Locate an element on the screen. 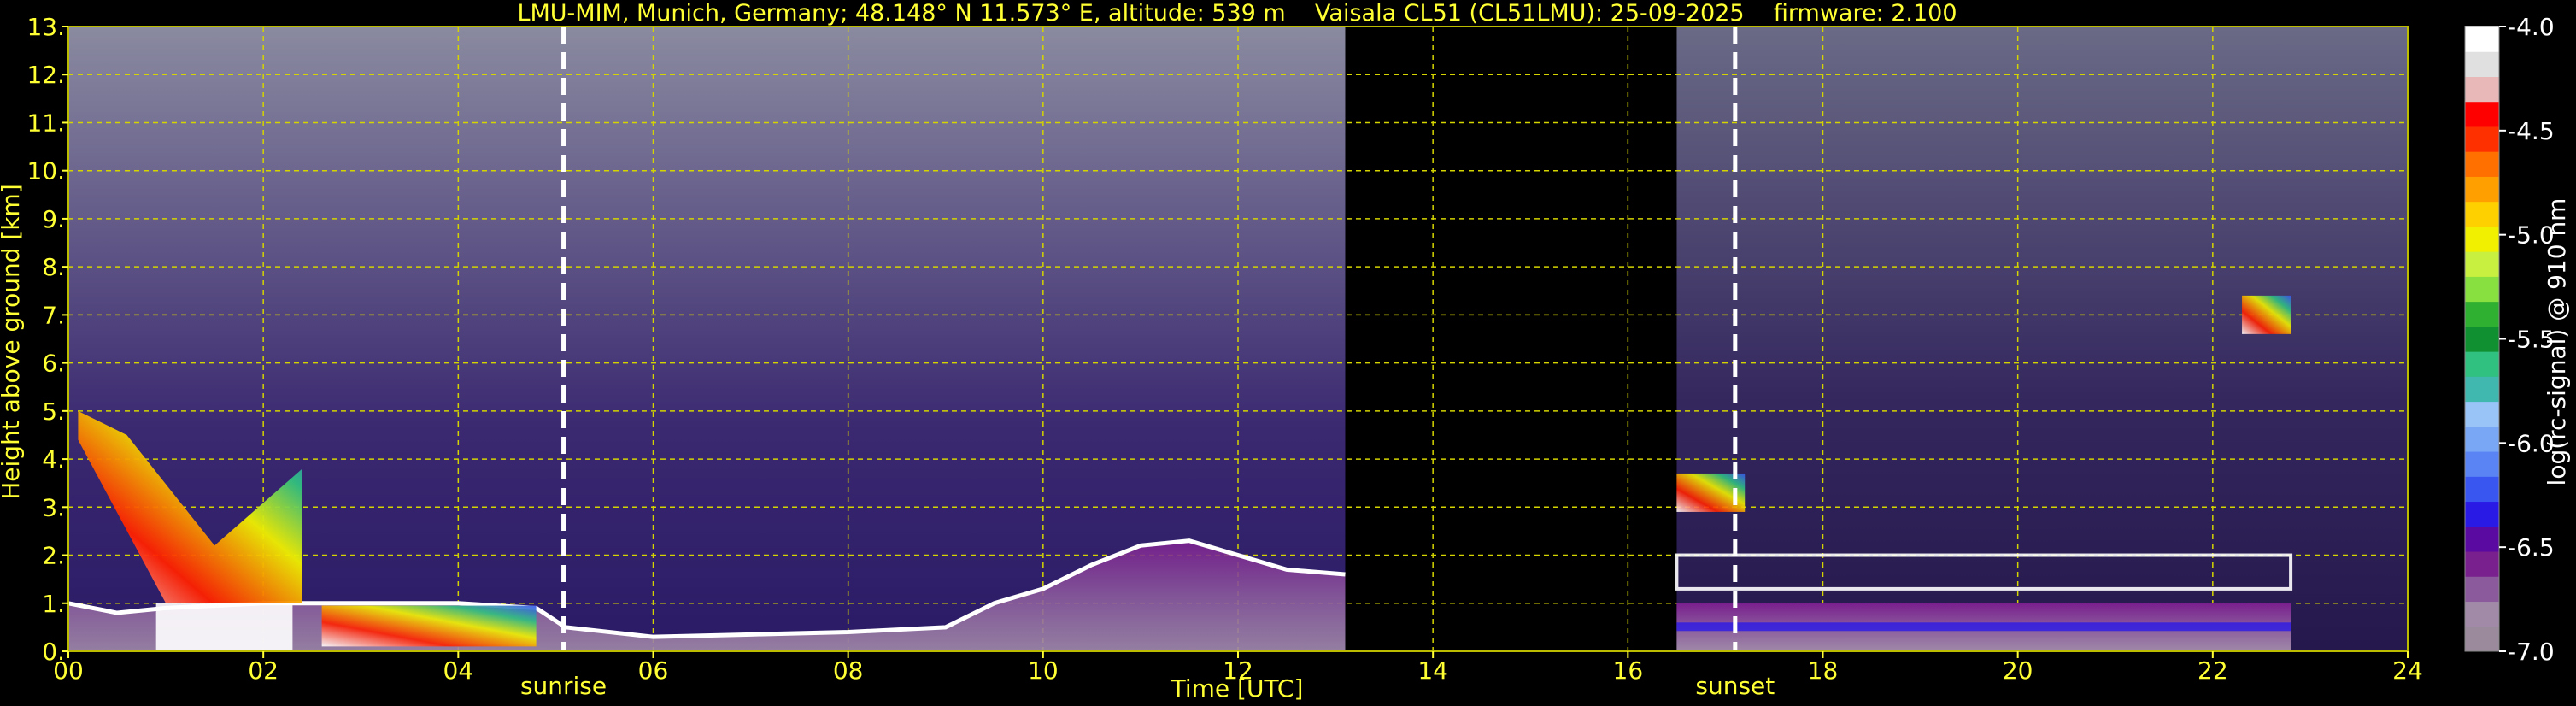  x-tick-label: 24 is located at coordinates (2407, 670).